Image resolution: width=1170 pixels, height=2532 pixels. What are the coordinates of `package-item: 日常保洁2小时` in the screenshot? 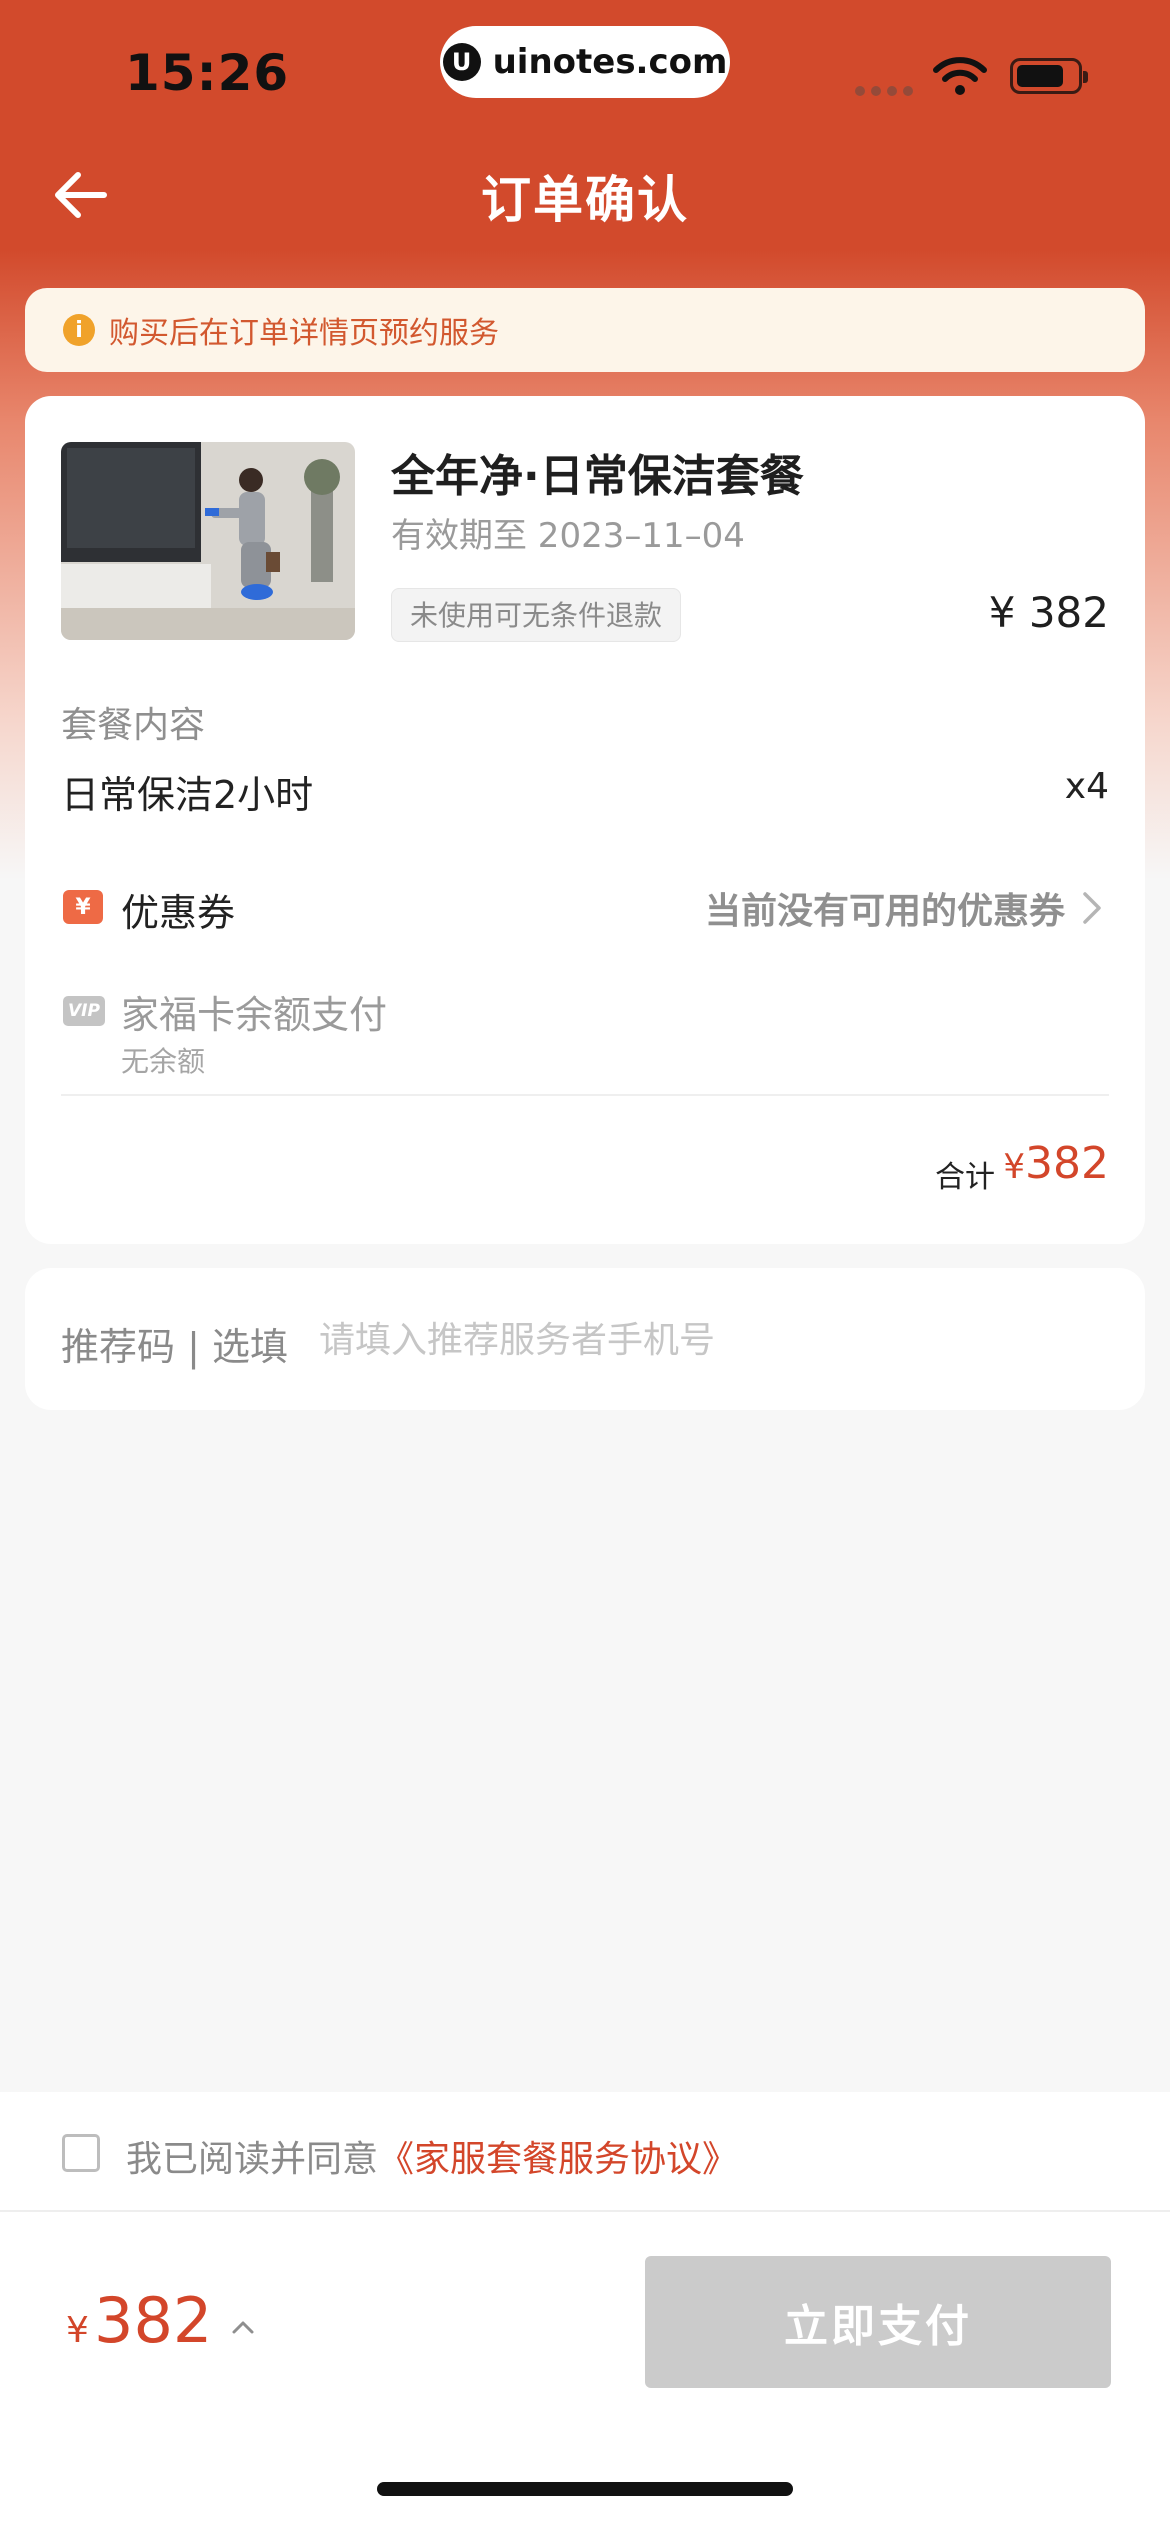 It's located at (187, 795).